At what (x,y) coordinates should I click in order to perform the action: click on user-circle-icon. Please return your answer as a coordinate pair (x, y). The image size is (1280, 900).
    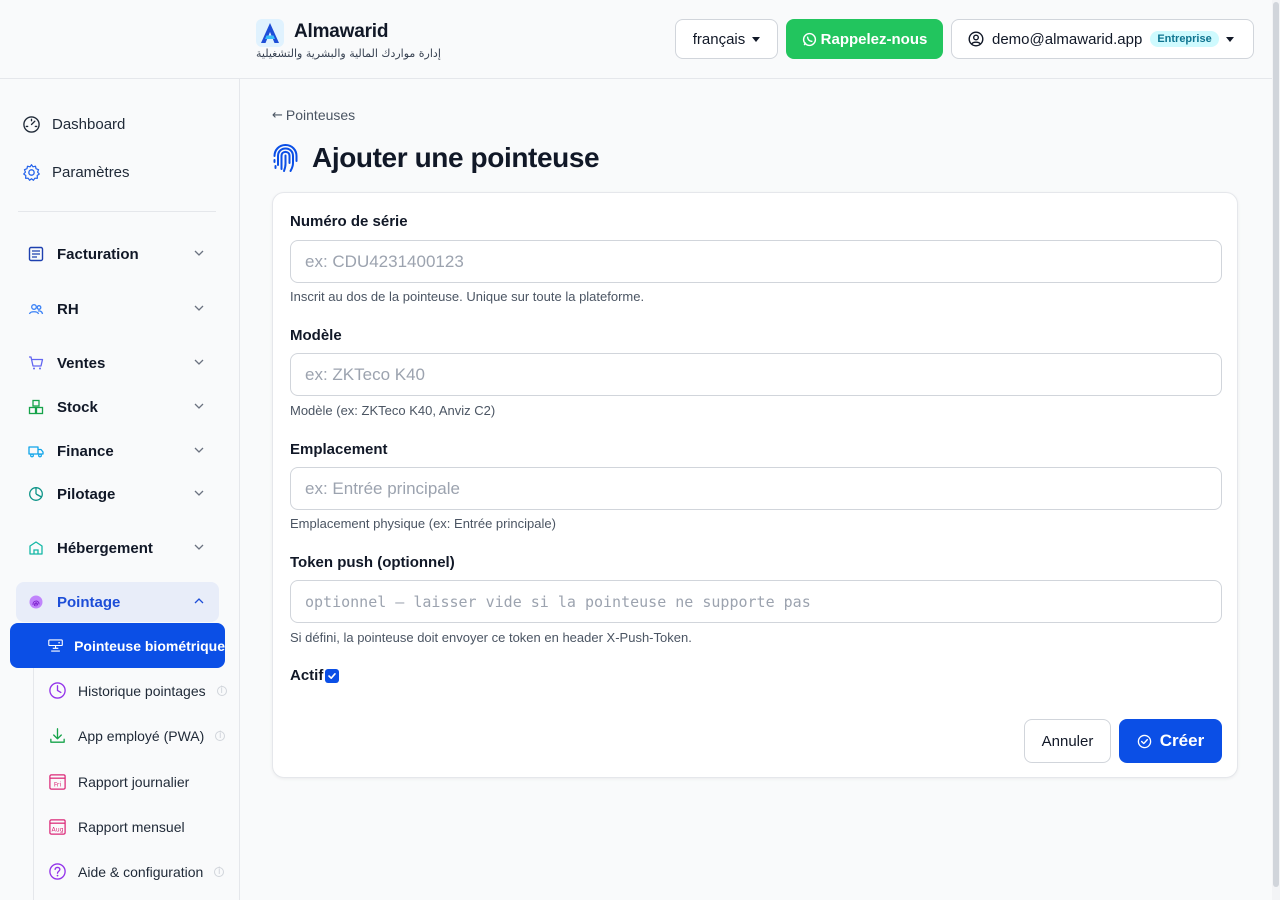
    Looking at the image, I should click on (976, 39).